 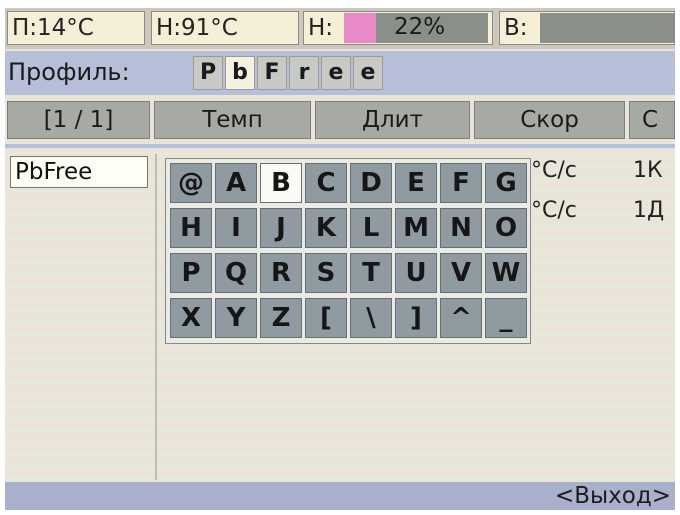 I want to click on key: M, so click(x=416, y=228).